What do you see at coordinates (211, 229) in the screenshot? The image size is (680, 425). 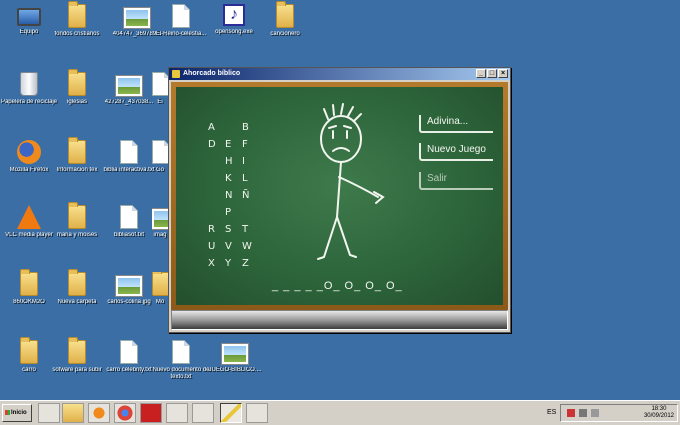 I see `letter-r: R` at bounding box center [211, 229].